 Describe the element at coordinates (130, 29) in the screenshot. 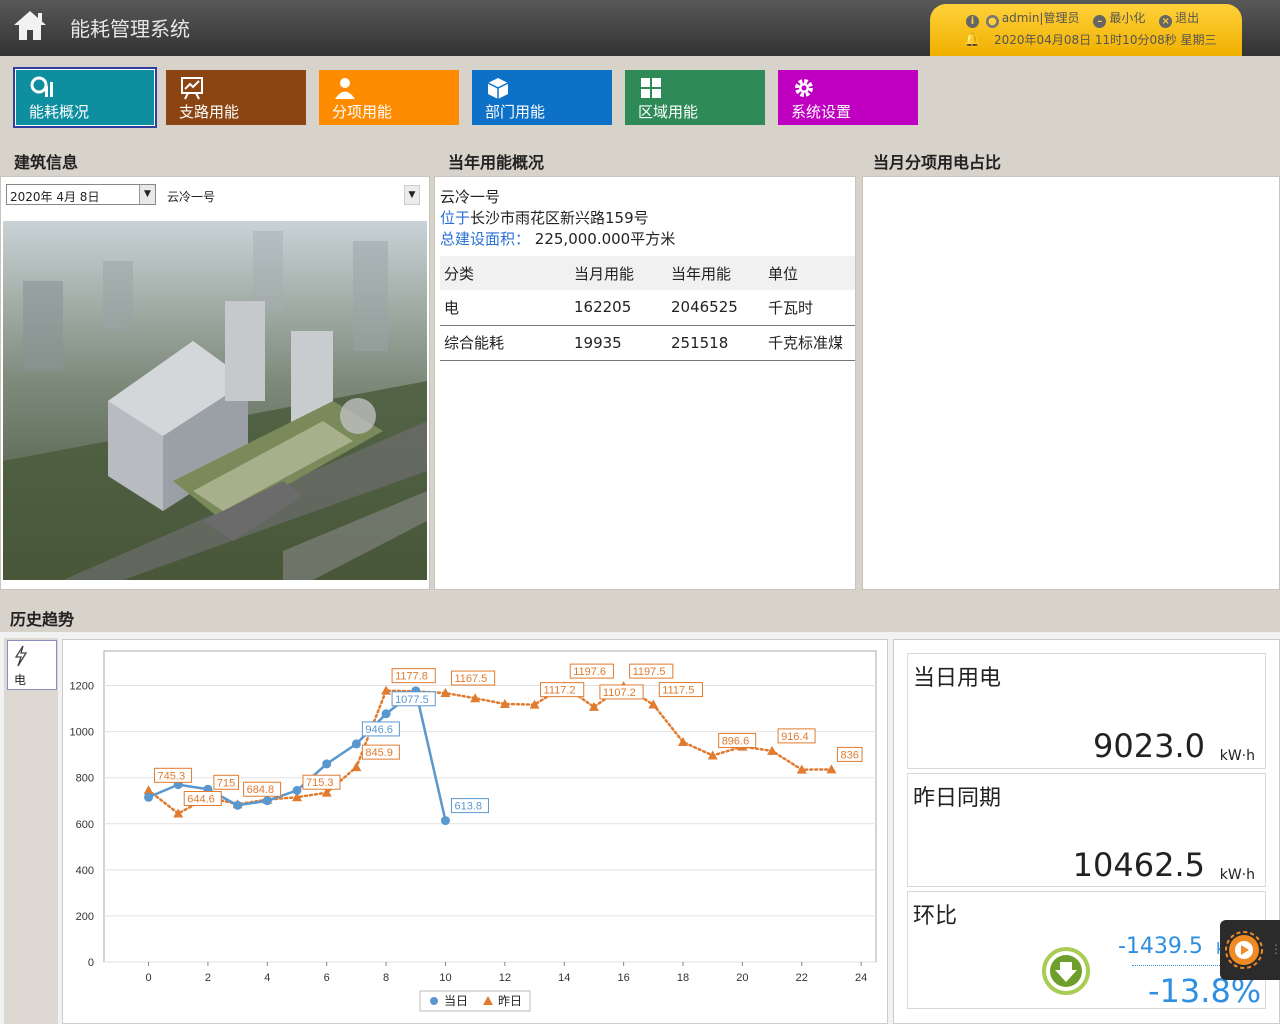

I see `app-title: 能耗管理系统` at that location.